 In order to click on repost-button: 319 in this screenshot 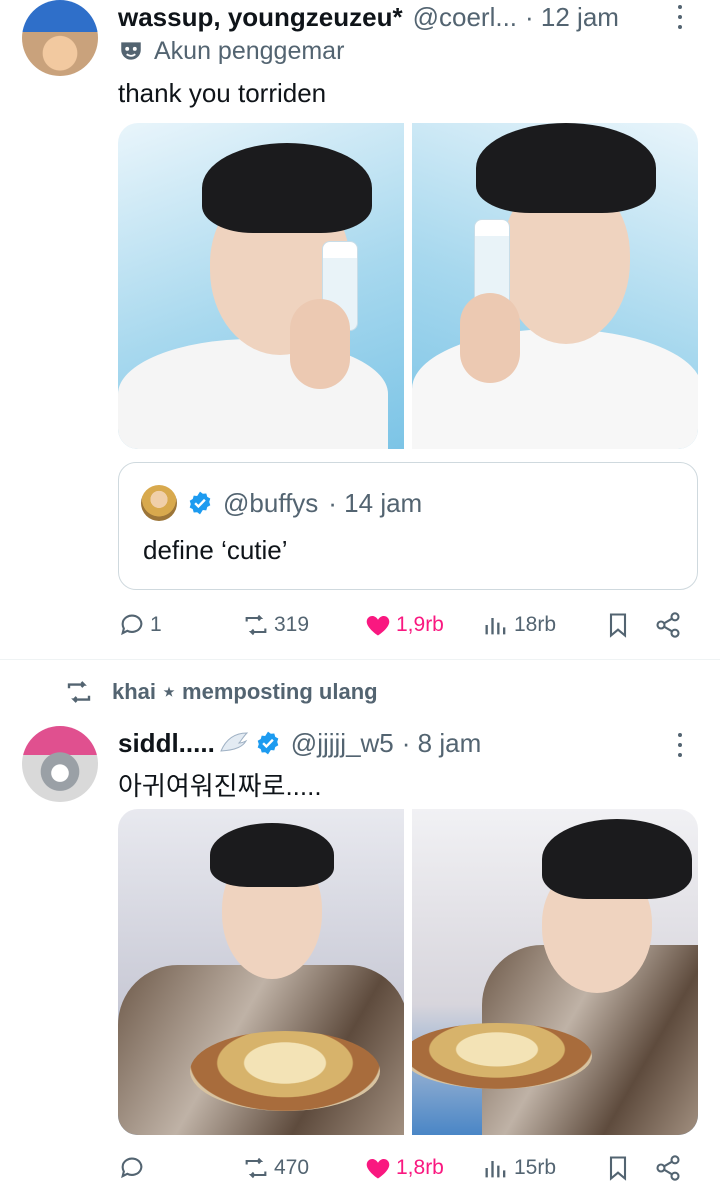, I will do `click(275, 625)`.